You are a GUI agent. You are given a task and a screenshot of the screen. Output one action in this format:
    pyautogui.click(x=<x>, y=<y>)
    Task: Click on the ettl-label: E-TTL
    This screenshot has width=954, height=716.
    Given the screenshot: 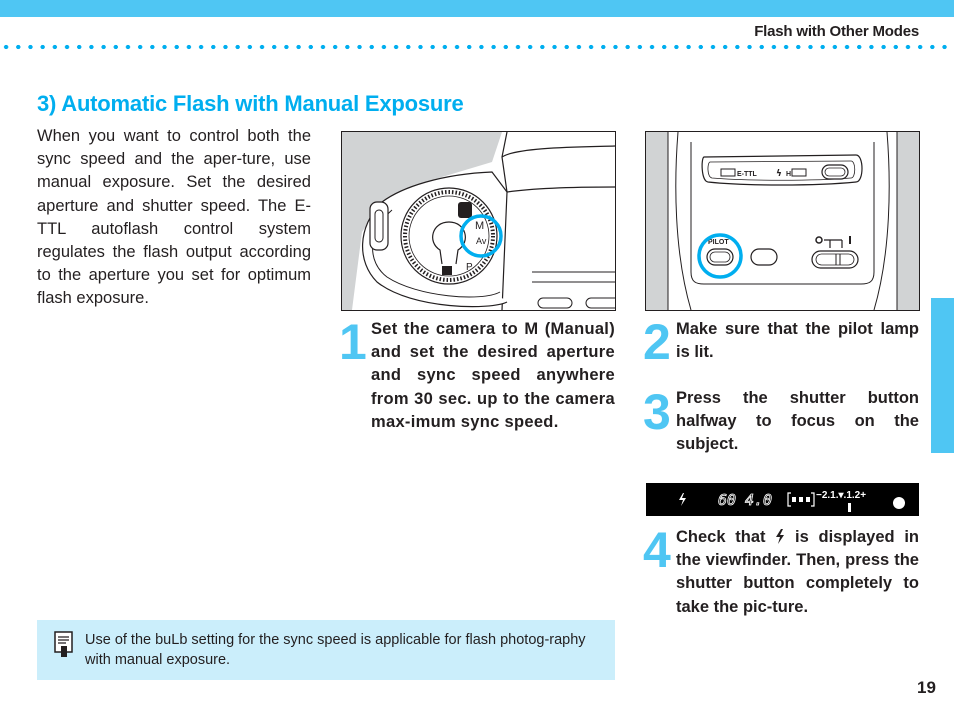 What is the action you would take?
    pyautogui.click(x=747, y=174)
    